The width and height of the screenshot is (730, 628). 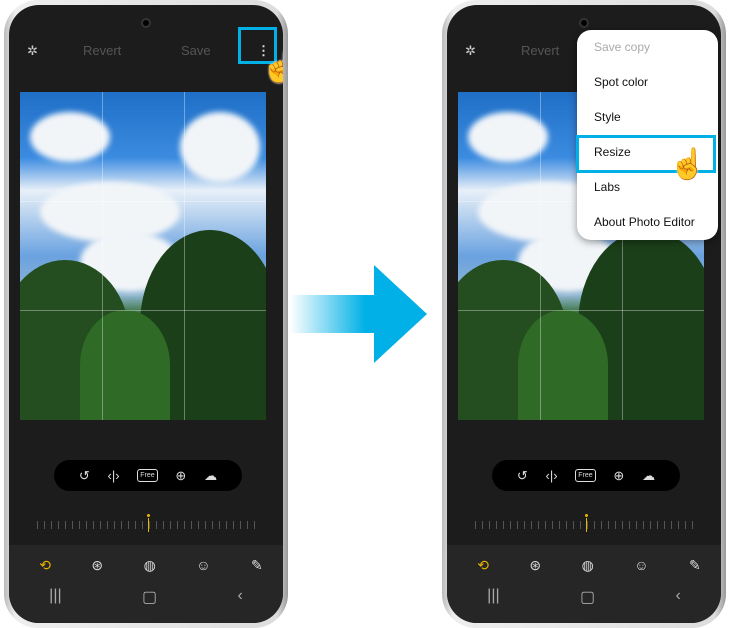 What do you see at coordinates (647, 117) in the screenshot?
I see `menu-item-style: Style` at bounding box center [647, 117].